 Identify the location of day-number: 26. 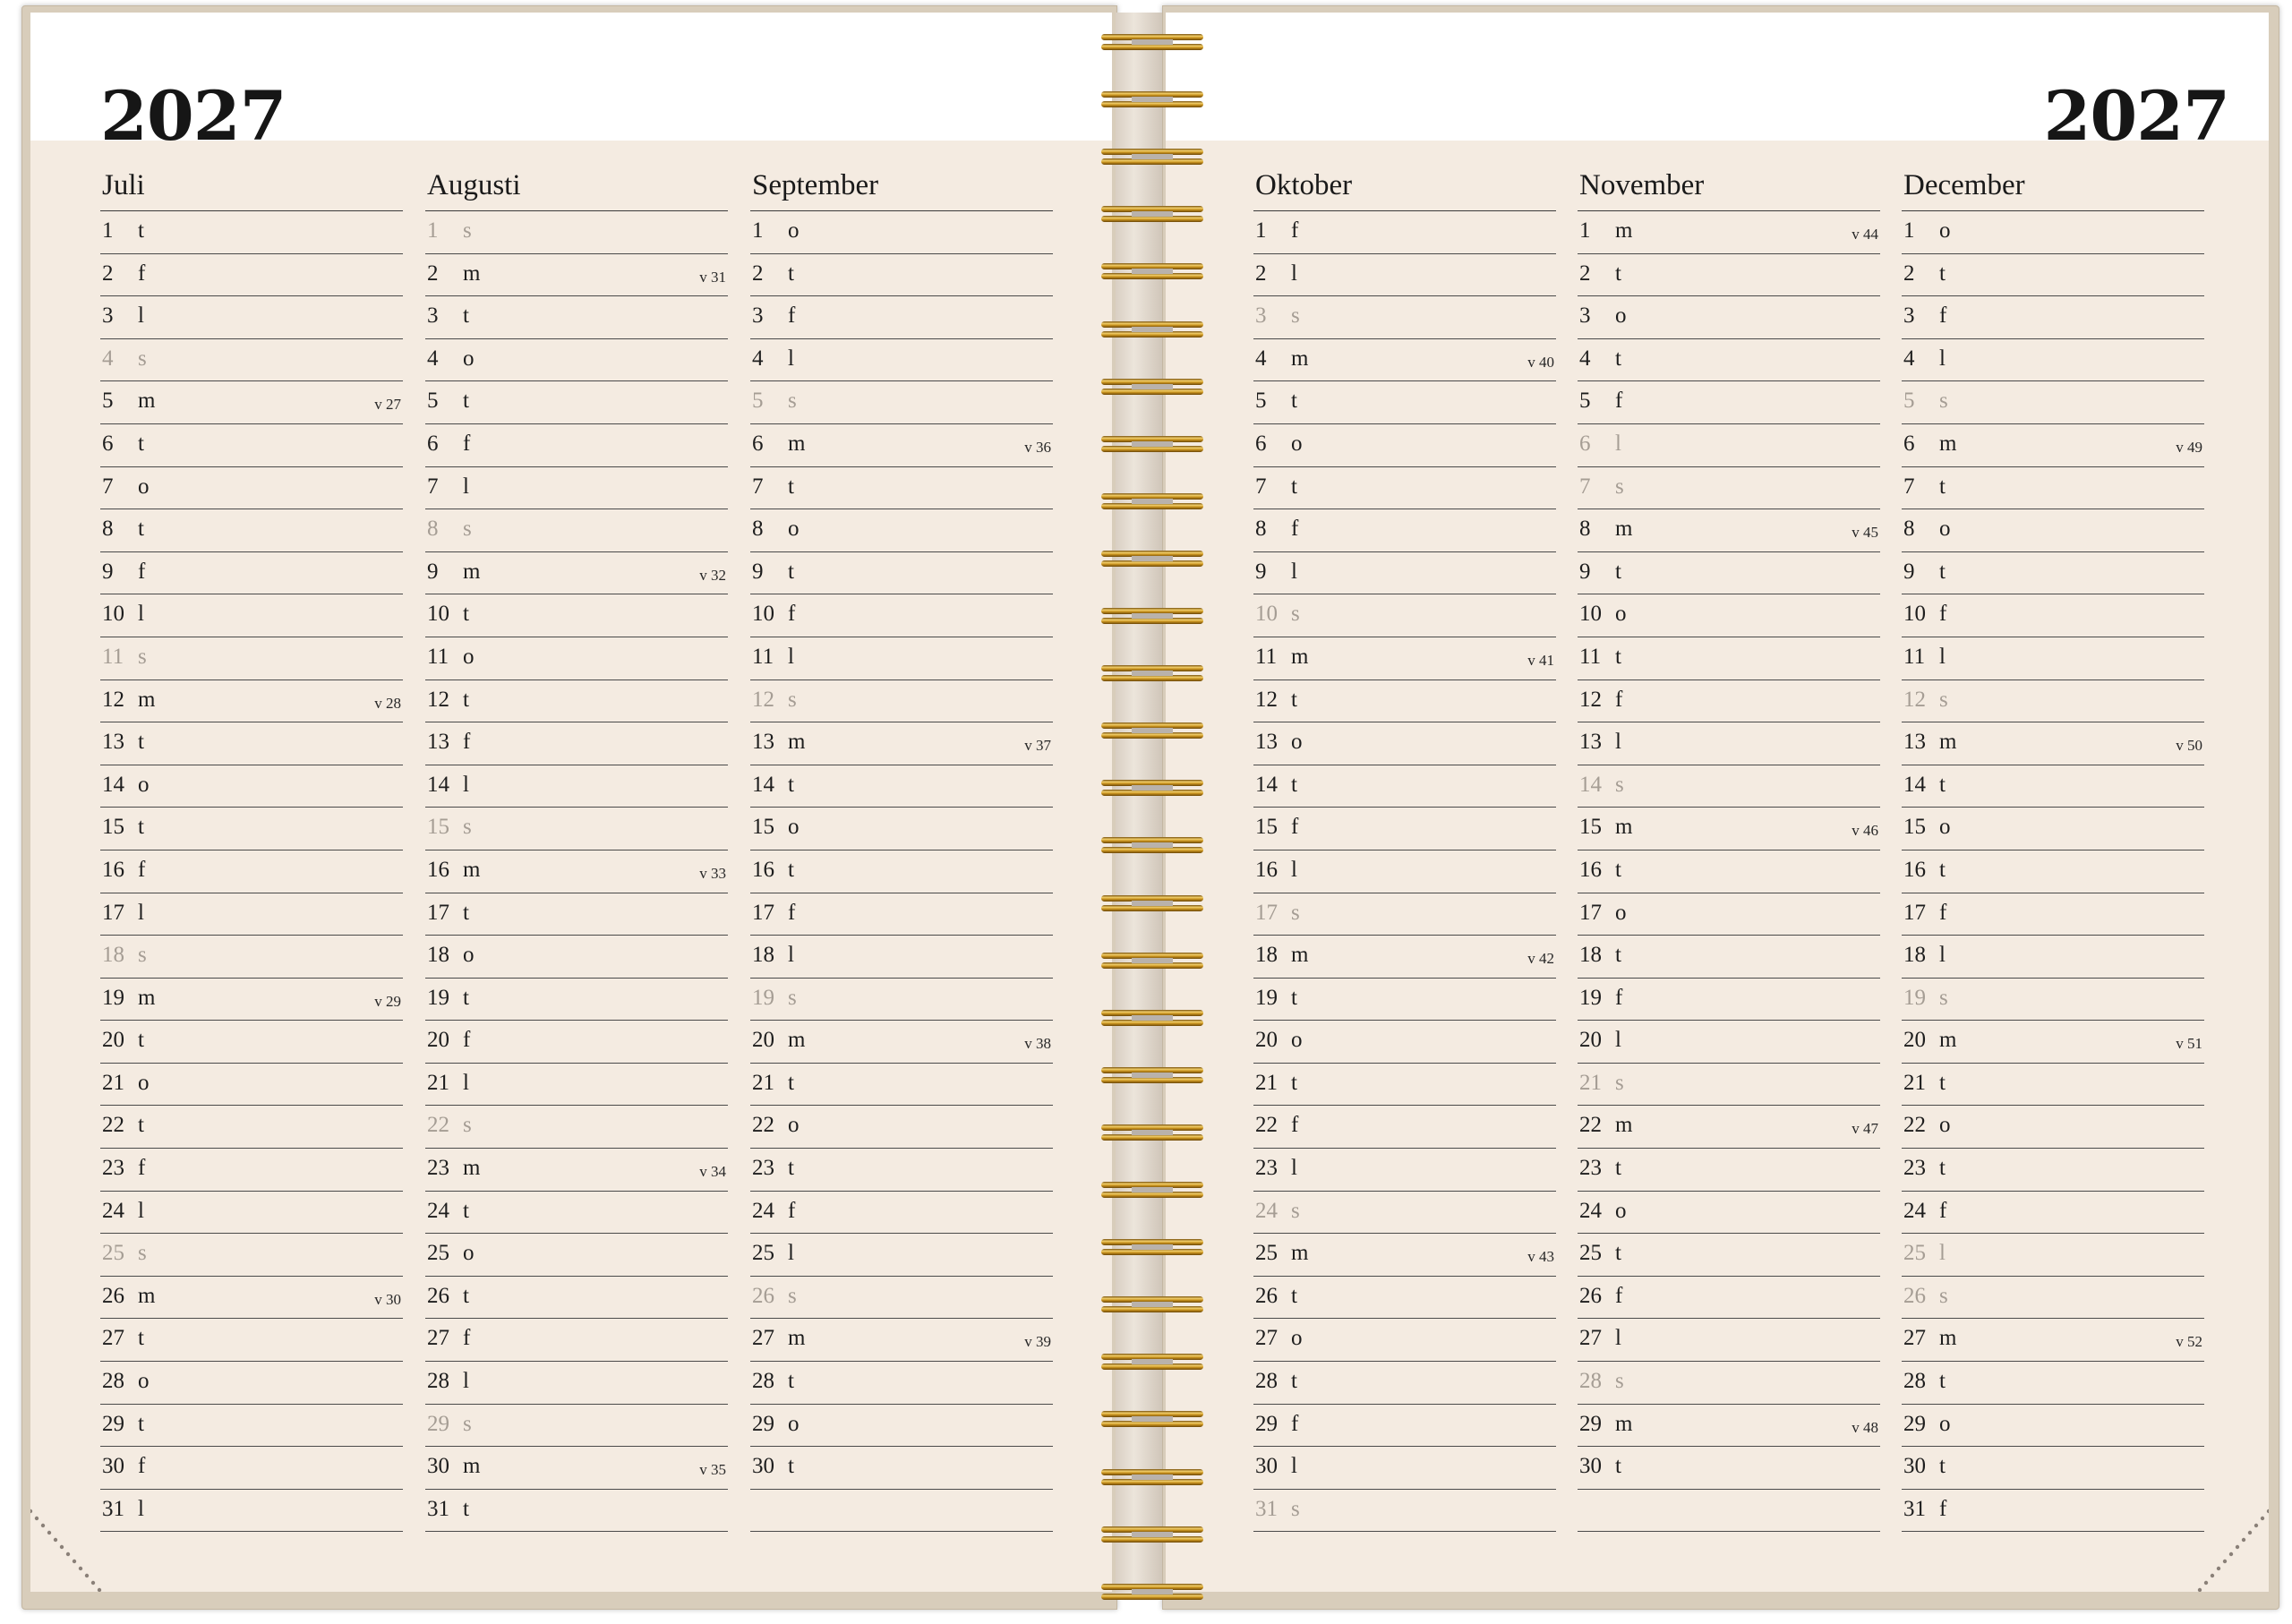
(763, 1295).